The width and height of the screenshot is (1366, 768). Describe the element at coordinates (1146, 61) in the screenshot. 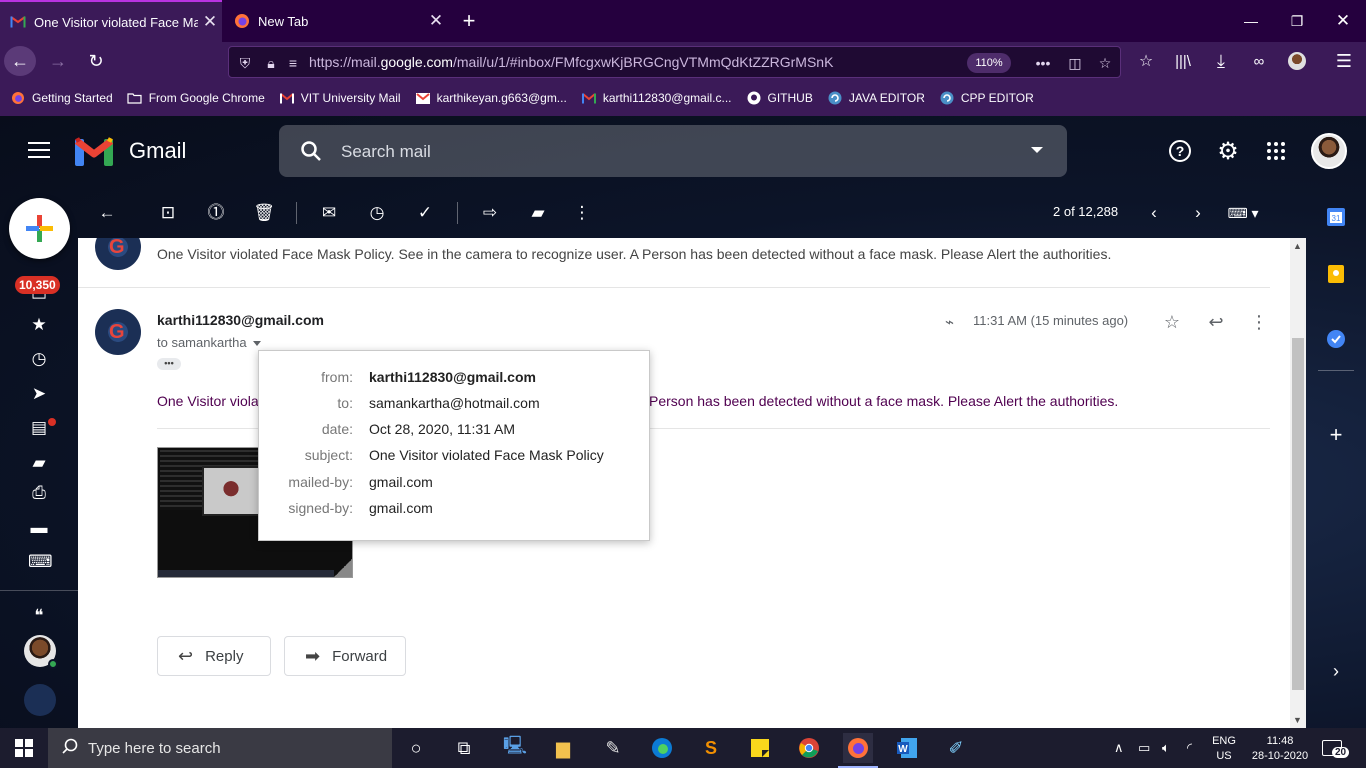

I see `bookmarks-sidebar-icon: ☆` at that location.